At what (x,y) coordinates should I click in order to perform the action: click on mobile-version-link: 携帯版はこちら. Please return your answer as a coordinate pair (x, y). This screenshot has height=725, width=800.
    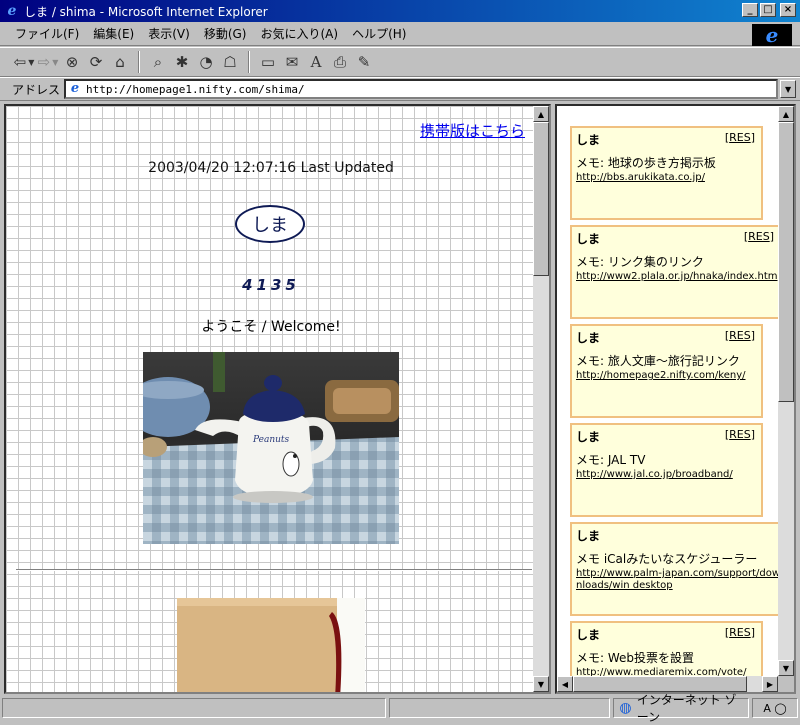
    Looking at the image, I should click on (472, 130).